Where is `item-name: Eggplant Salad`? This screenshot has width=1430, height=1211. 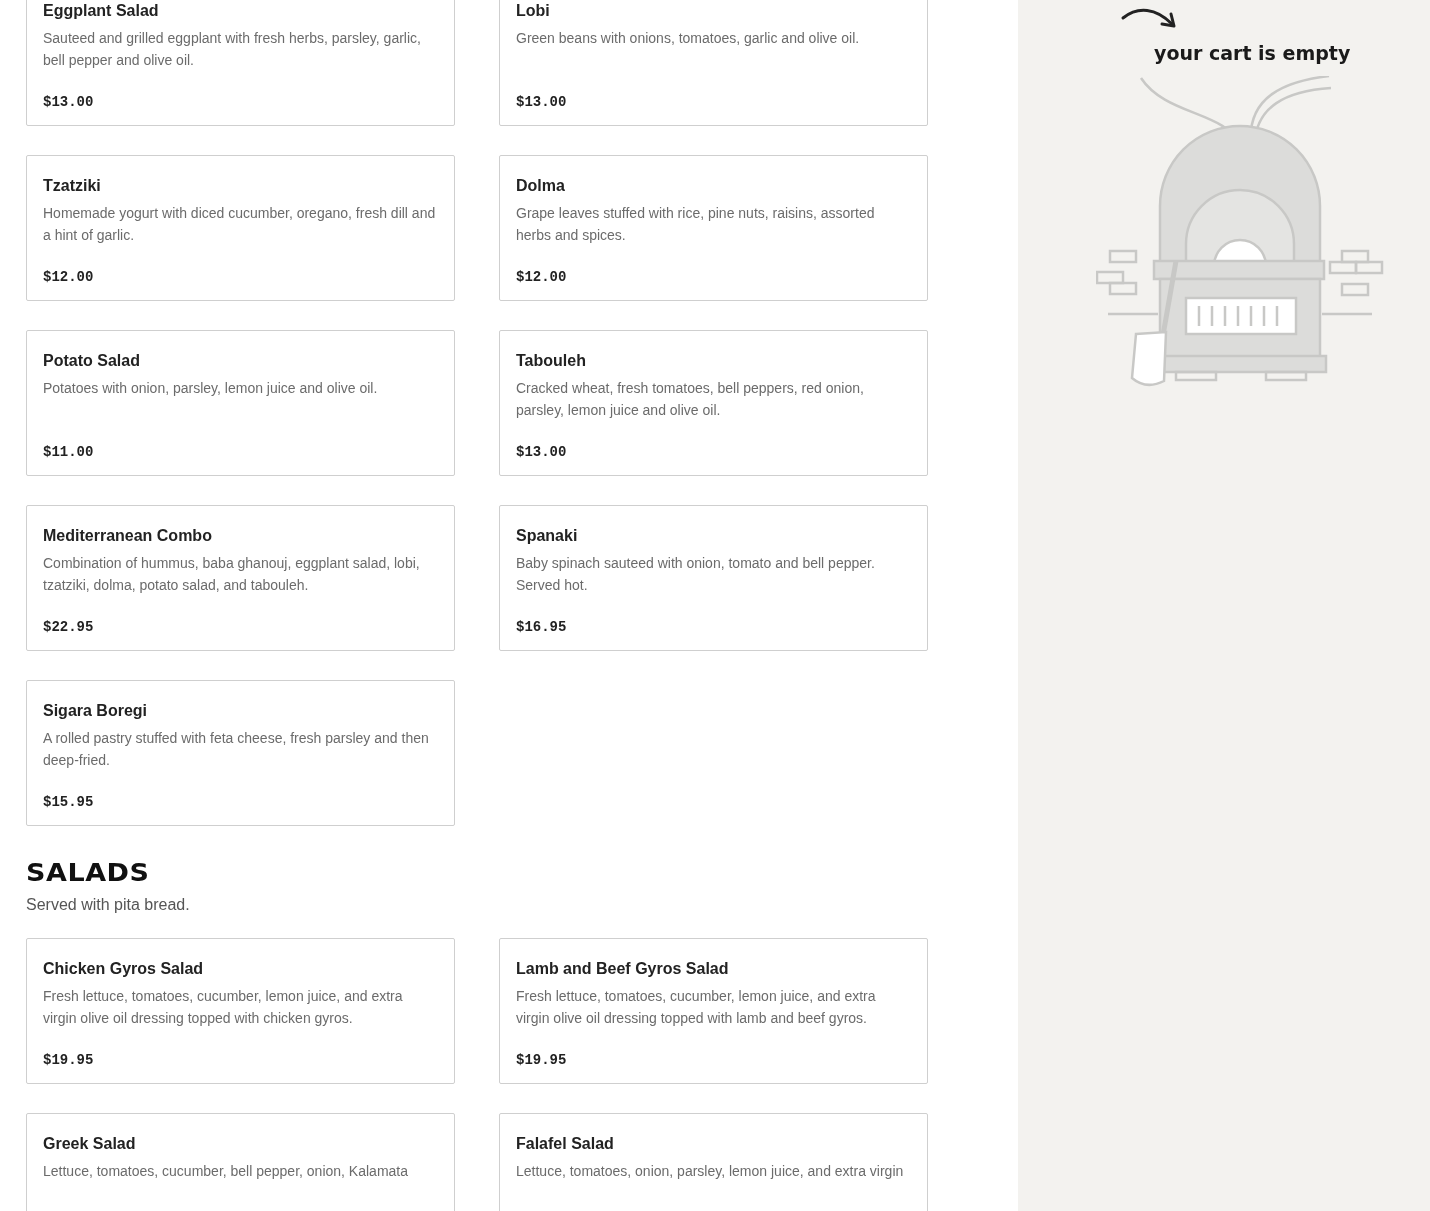 item-name: Eggplant Salad is located at coordinates (101, 11).